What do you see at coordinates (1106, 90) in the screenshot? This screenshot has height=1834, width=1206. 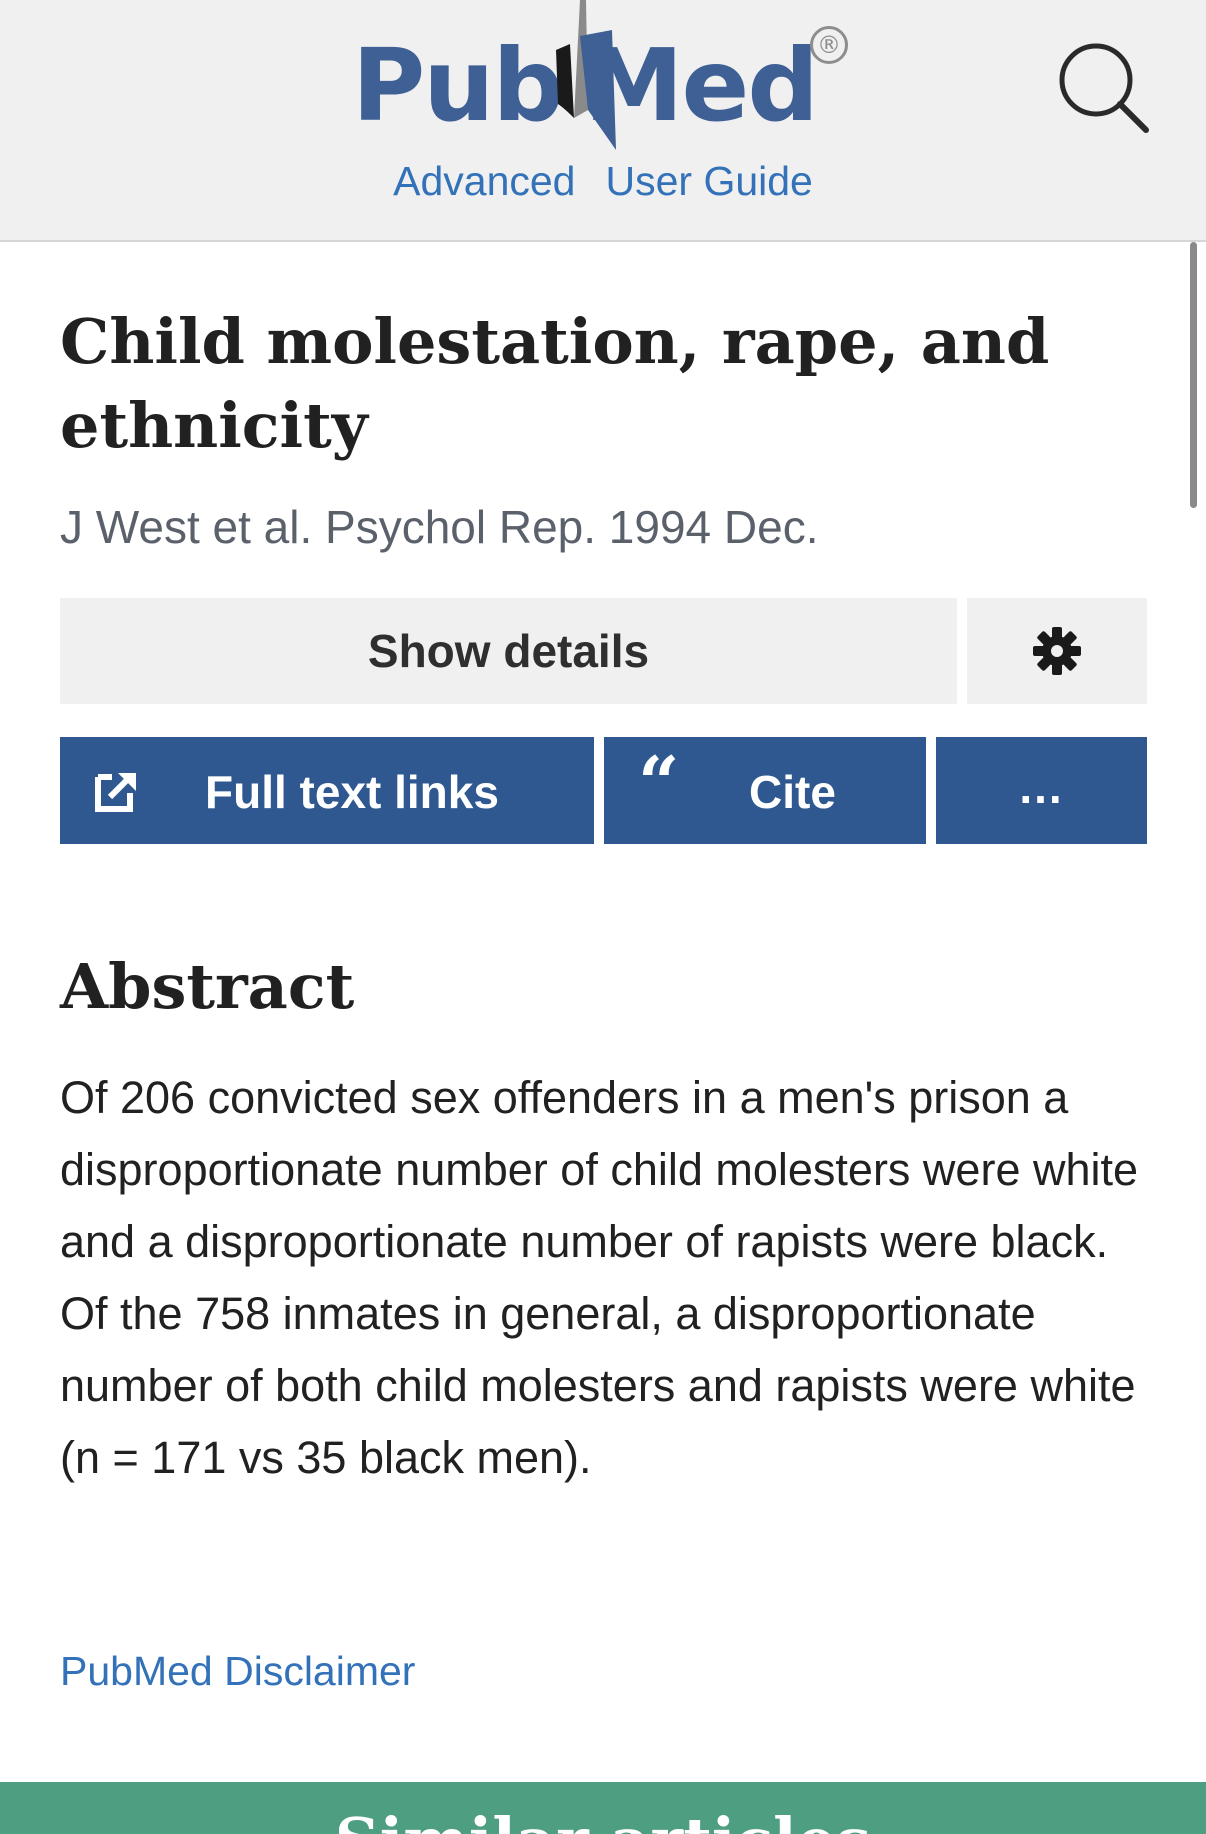 I see `search-icon` at bounding box center [1106, 90].